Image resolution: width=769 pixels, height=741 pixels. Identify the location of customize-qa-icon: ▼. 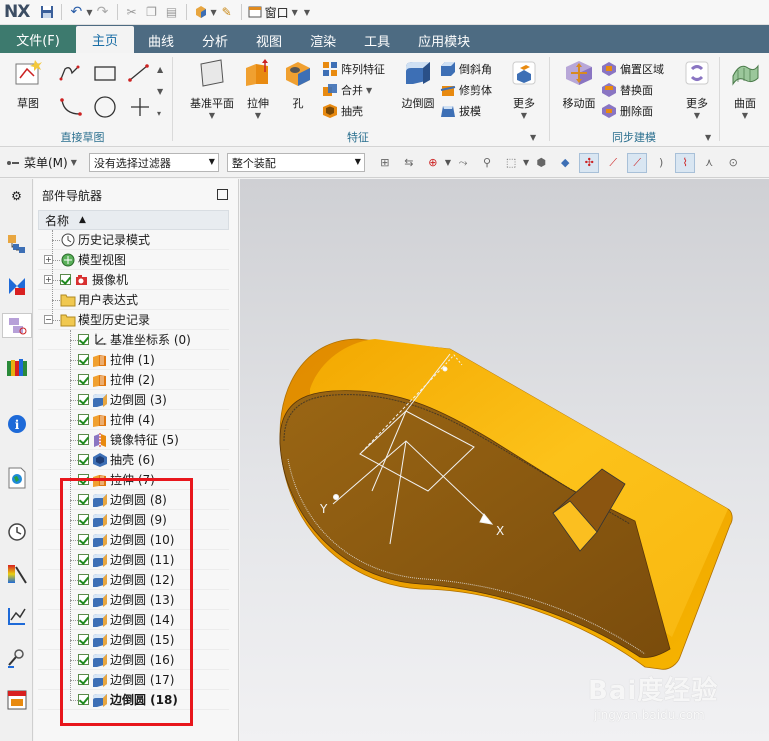
(307, 12).